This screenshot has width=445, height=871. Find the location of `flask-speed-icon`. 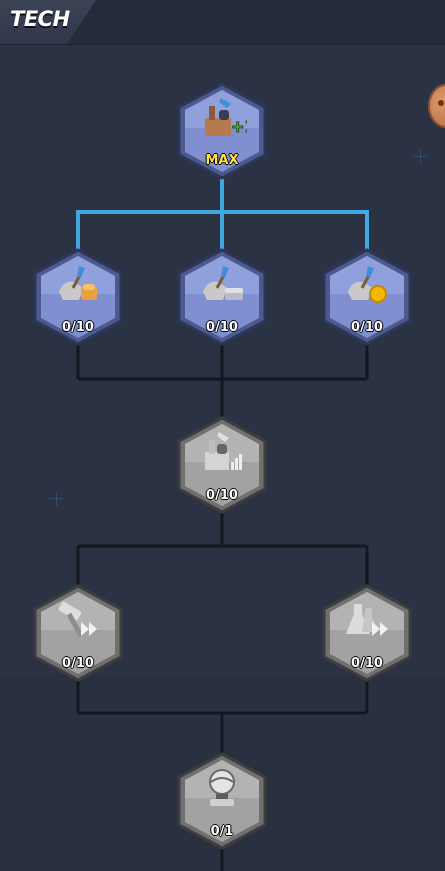

flask-speed-icon is located at coordinates (367, 620).